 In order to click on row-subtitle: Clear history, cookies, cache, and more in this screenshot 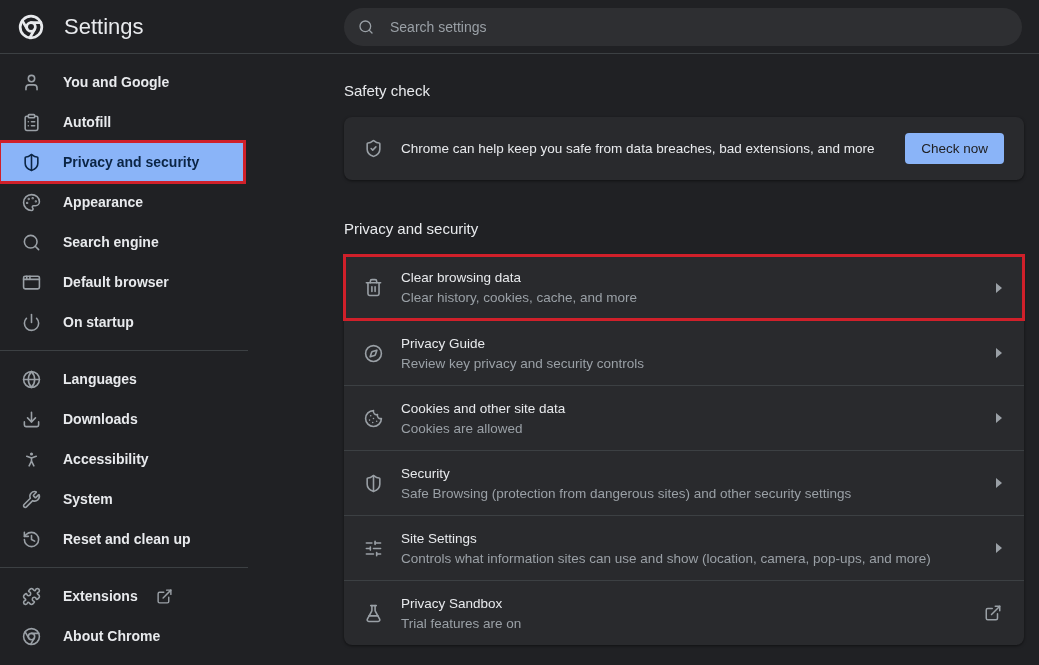, I will do `click(520, 297)`.